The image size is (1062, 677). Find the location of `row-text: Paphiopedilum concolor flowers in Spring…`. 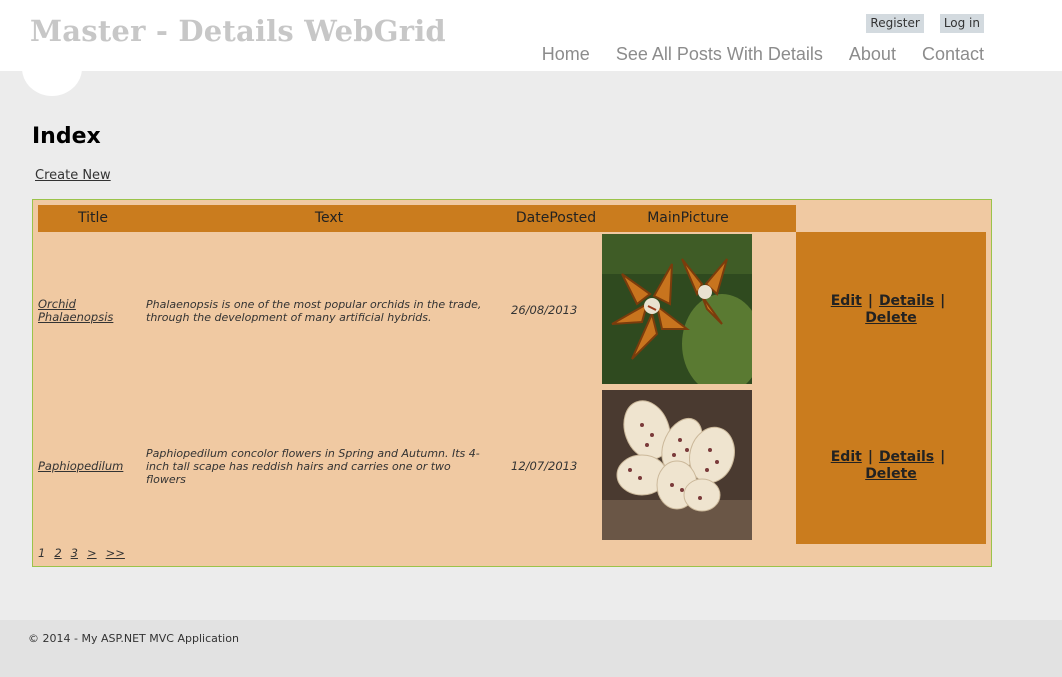

row-text: Paphiopedilum concolor flowers in Spring… is located at coordinates (313, 466).